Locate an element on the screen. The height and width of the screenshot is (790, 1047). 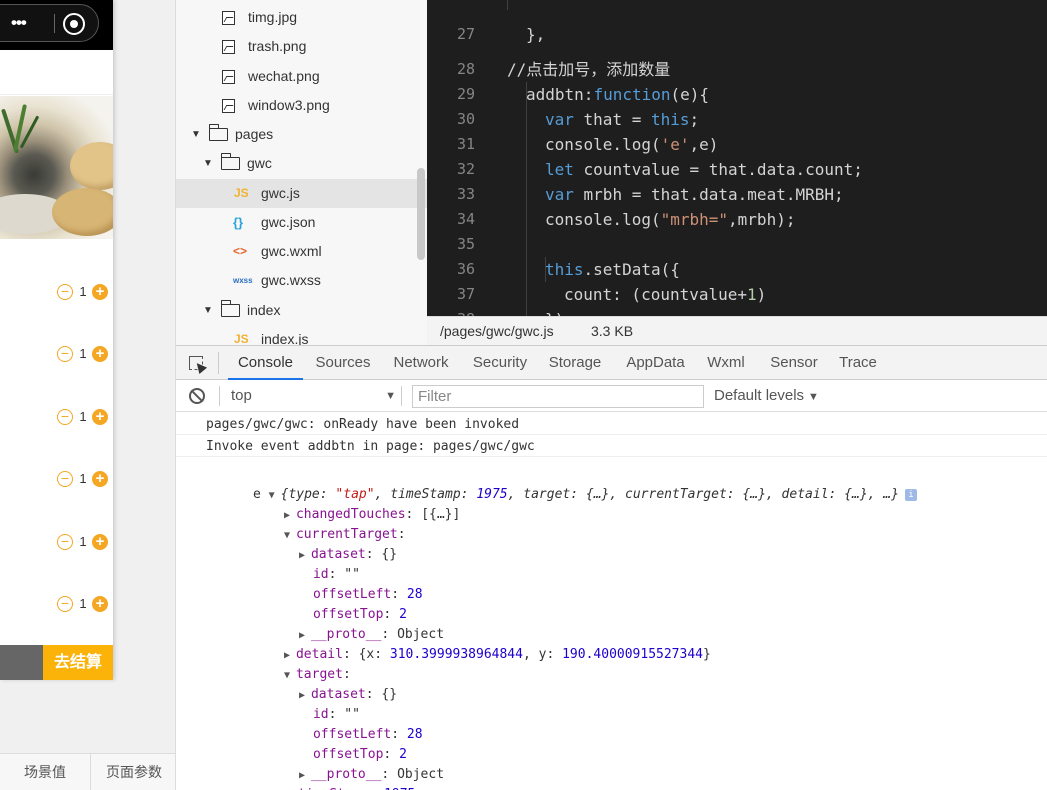
context-selector: top ▼ is located at coordinates (313, 396).